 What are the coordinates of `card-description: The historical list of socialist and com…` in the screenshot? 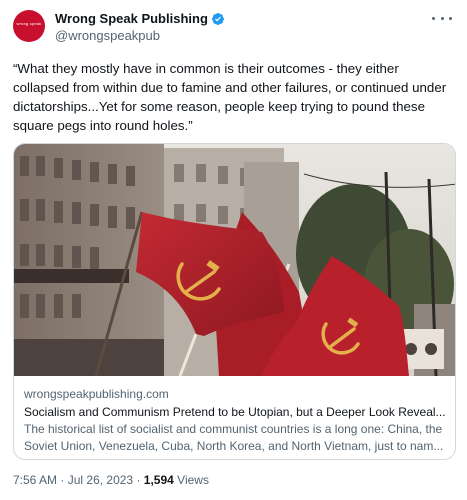 It's located at (234, 437).